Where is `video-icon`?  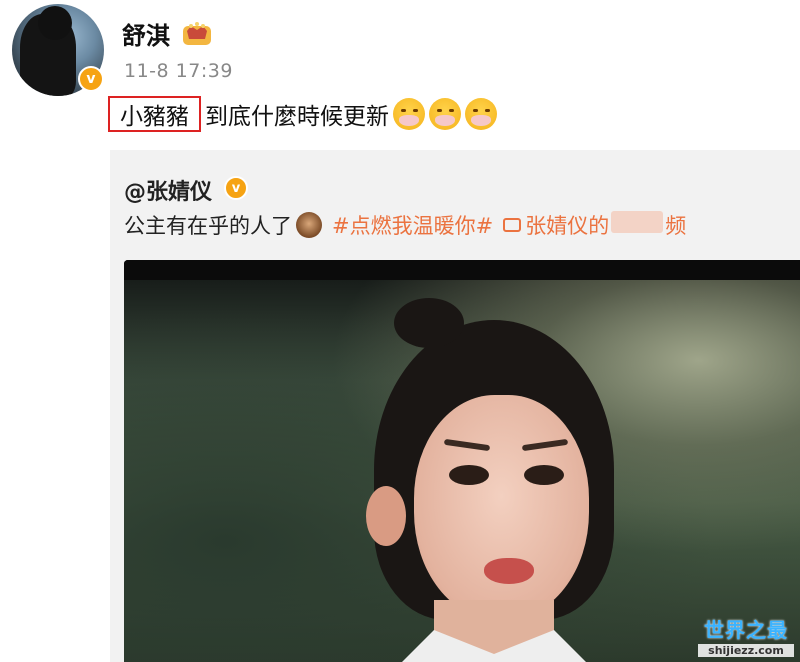
video-icon is located at coordinates (512, 225).